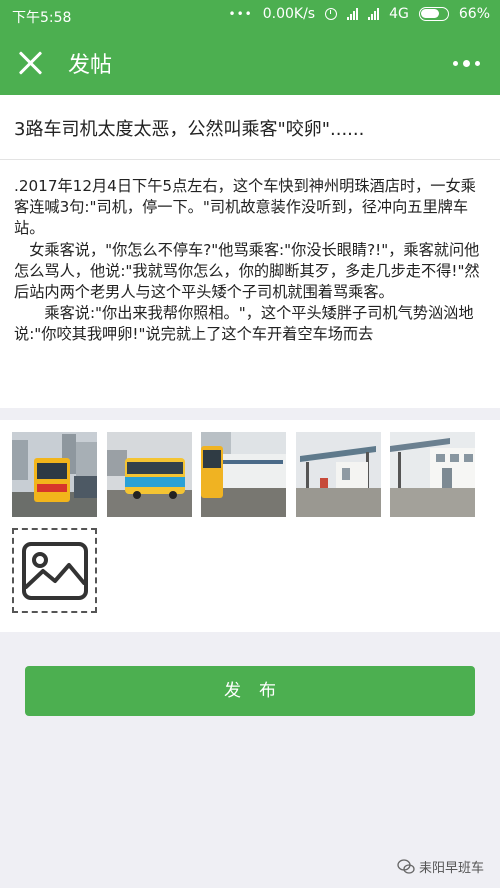  I want to click on title-bar: 发帖, so click(250, 62).